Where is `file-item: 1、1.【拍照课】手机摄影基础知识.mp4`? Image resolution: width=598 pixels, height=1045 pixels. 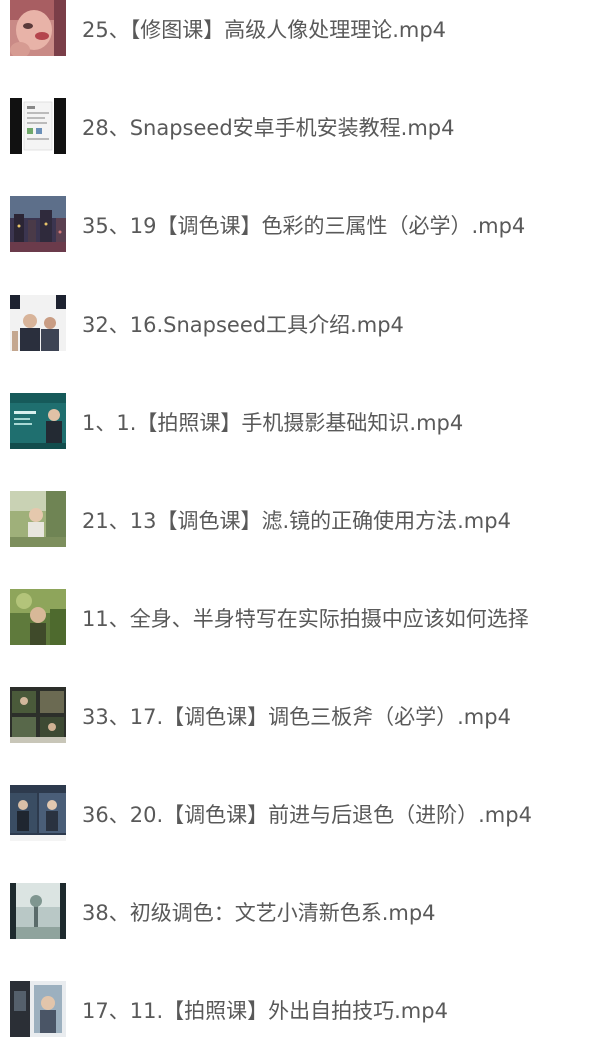
file-item: 1、1.【拍照课】手机摄影基础知识.mp4 is located at coordinates (299, 422).